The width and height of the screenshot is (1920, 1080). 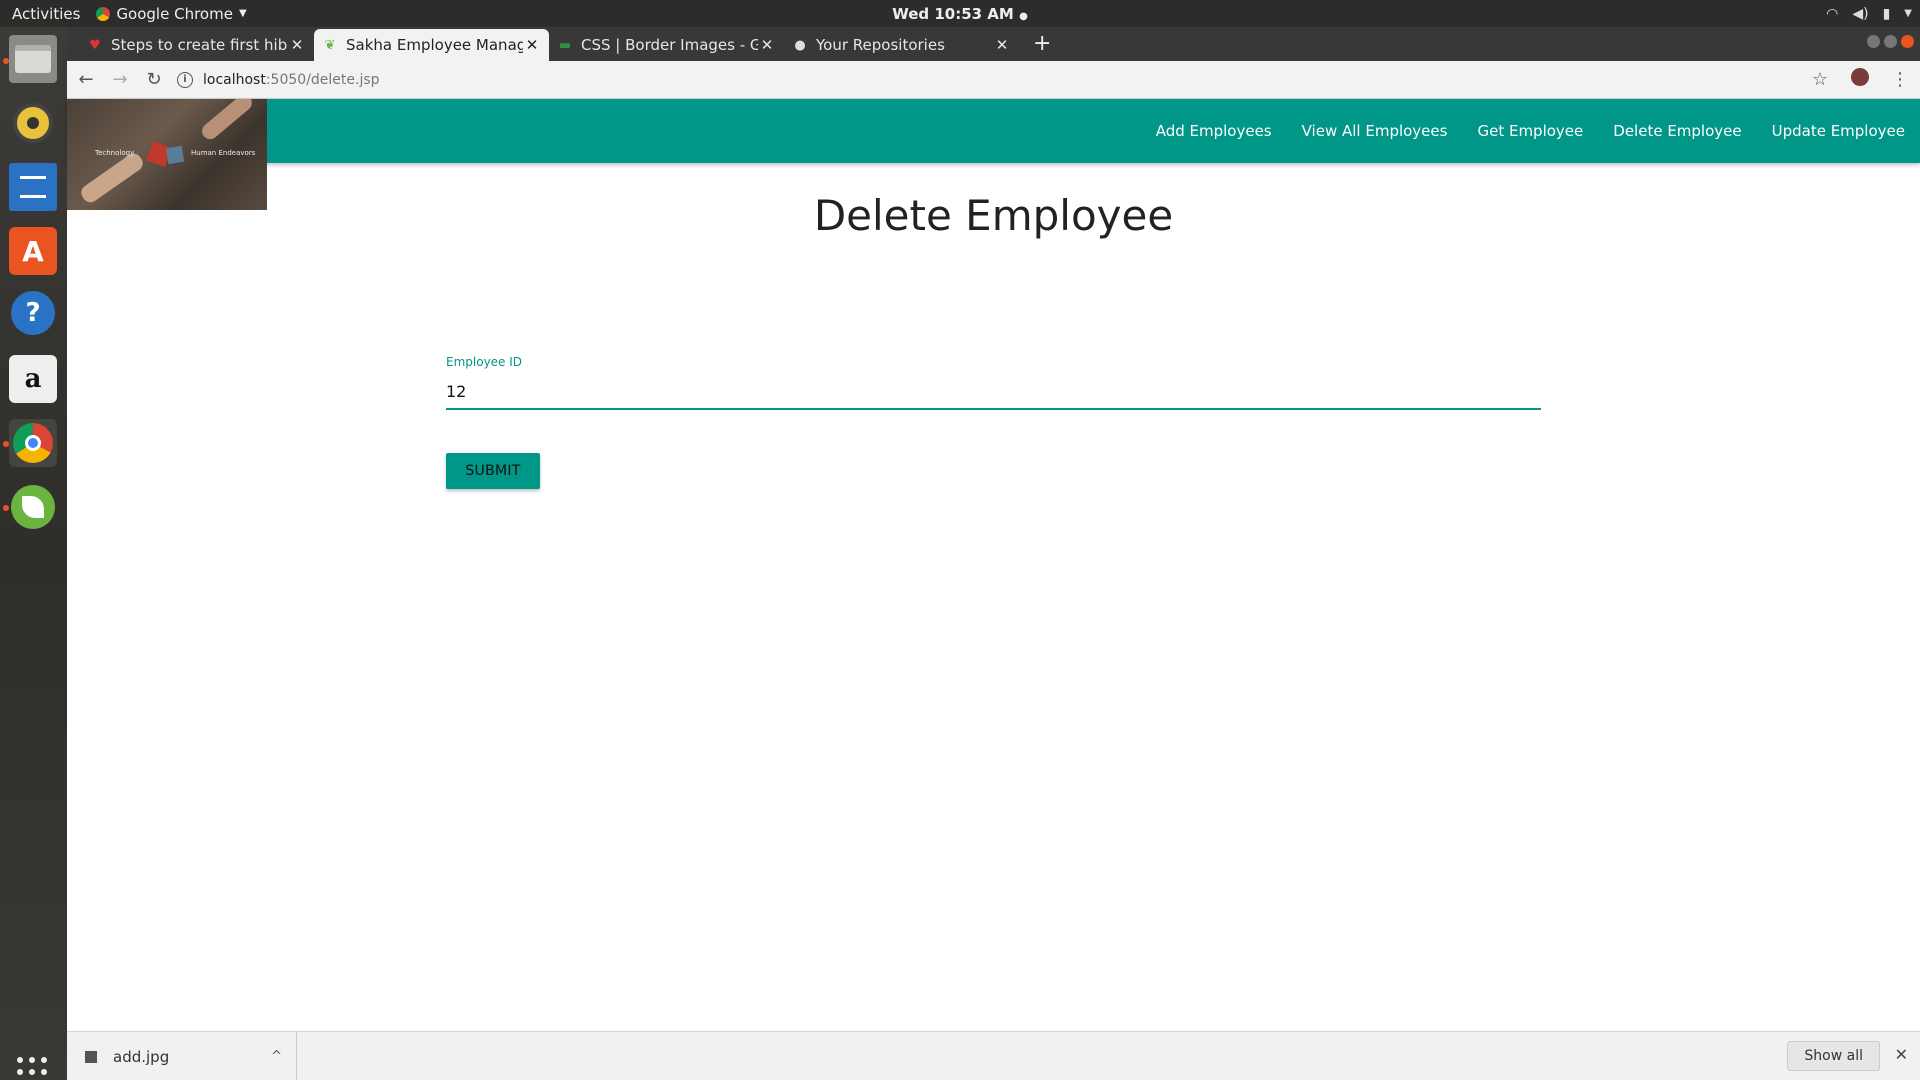 What do you see at coordinates (1820, 79) in the screenshot?
I see `star-icon: ☆` at bounding box center [1820, 79].